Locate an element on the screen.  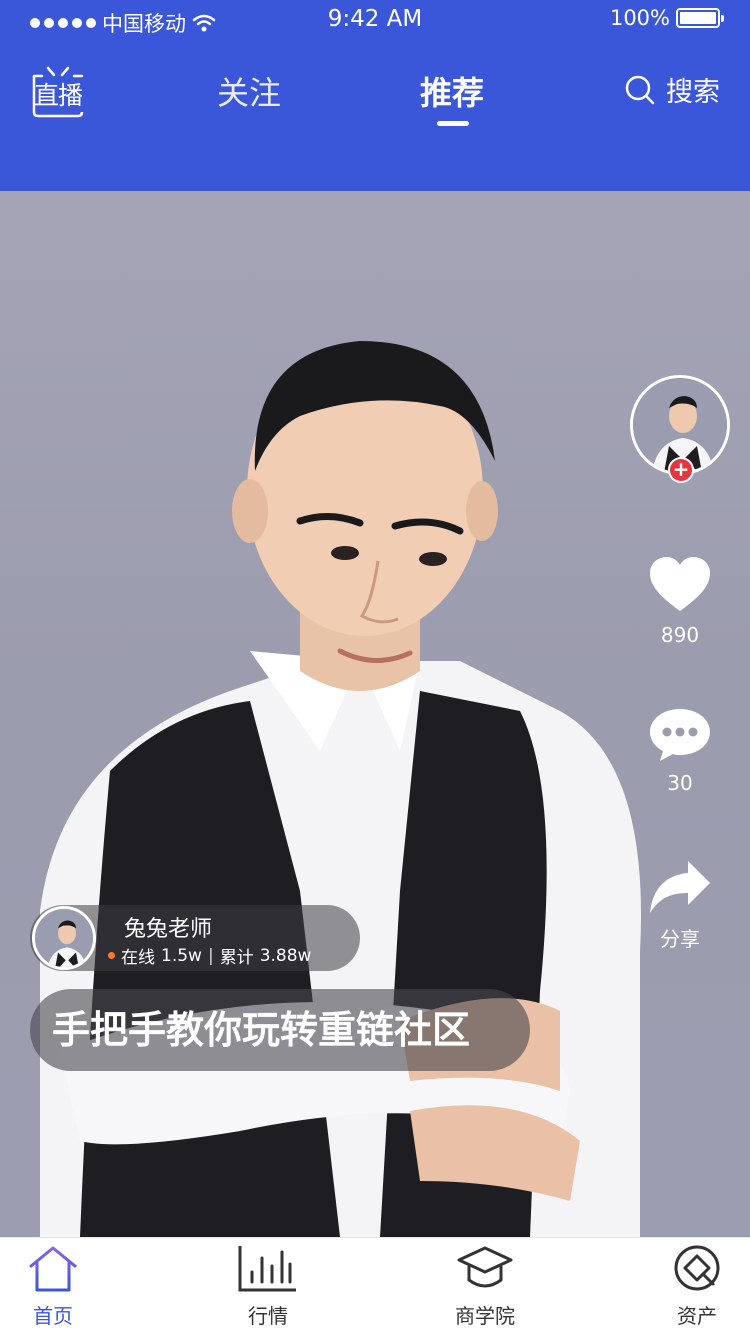
tab-assets-label: 资产 is located at coordinates (697, 1316).